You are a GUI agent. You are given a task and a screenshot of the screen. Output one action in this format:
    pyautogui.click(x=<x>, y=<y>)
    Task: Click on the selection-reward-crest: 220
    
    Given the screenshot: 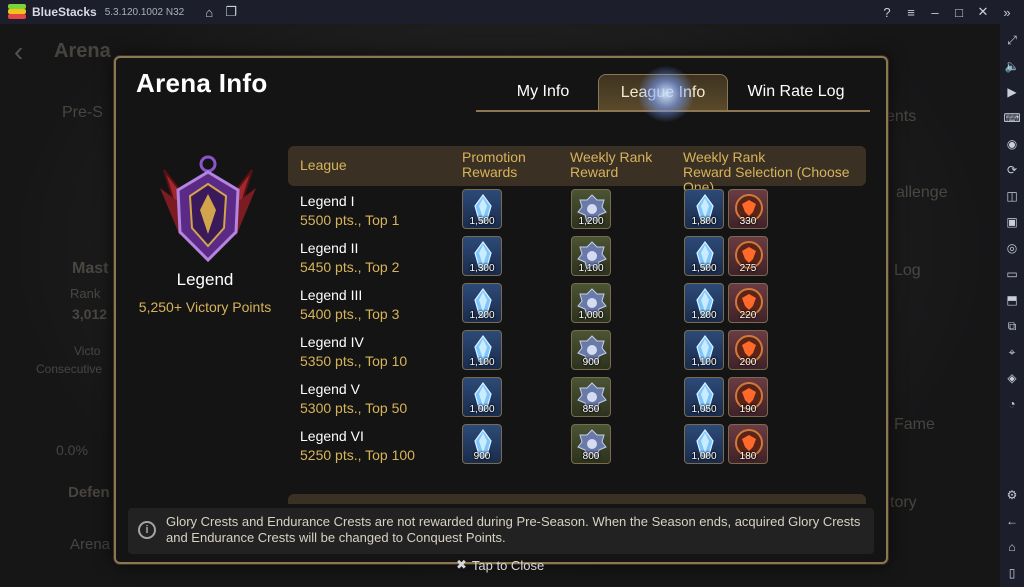 What is the action you would take?
    pyautogui.click(x=748, y=303)
    